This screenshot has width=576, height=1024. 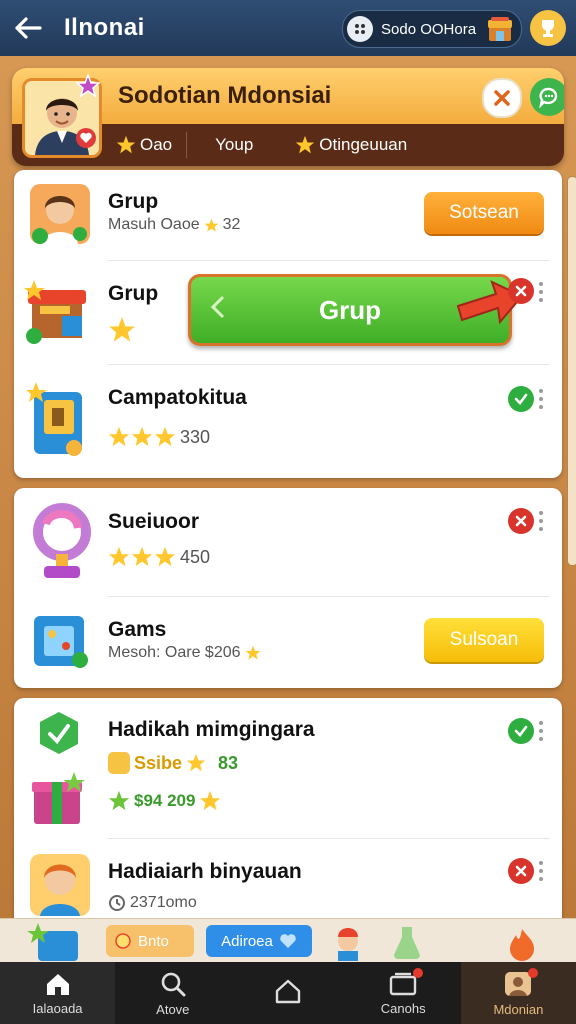 I want to click on game-box-icon, so click(x=61, y=642).